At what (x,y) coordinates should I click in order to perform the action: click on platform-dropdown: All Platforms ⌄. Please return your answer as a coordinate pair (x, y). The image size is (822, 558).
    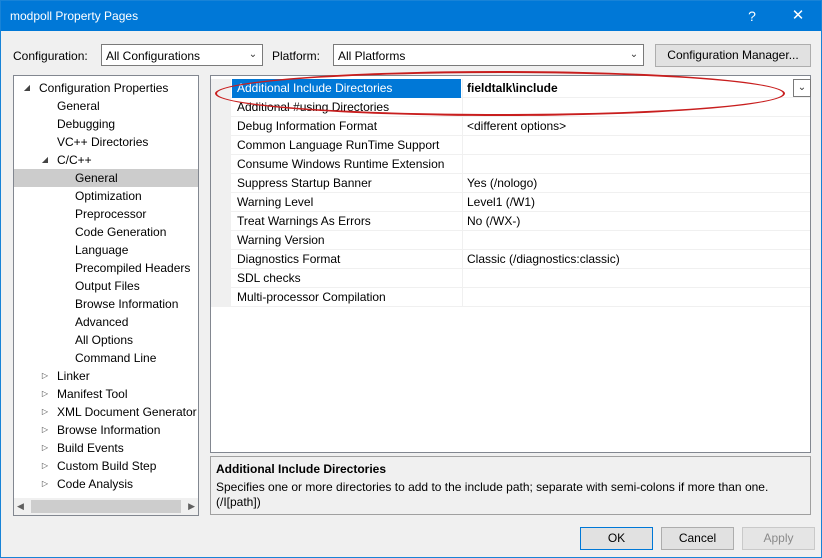
    Looking at the image, I should click on (488, 55).